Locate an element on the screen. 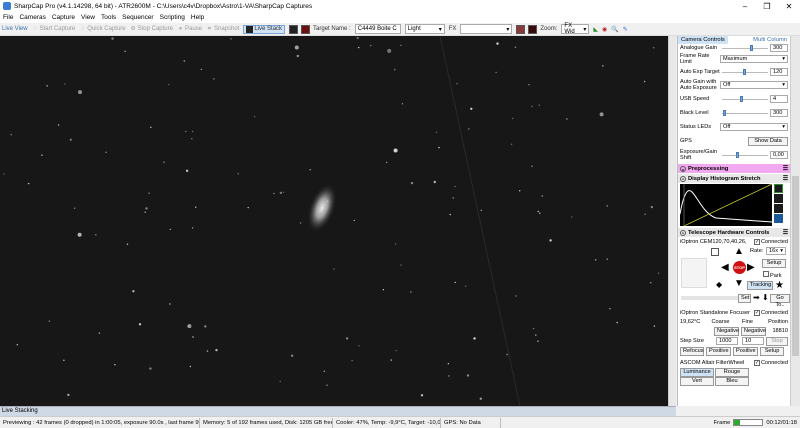  save-icon is located at coordinates (778, 218).